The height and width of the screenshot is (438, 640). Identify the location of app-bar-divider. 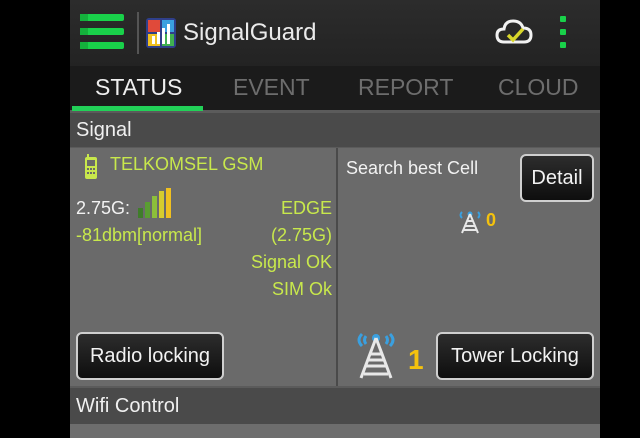
(138, 33).